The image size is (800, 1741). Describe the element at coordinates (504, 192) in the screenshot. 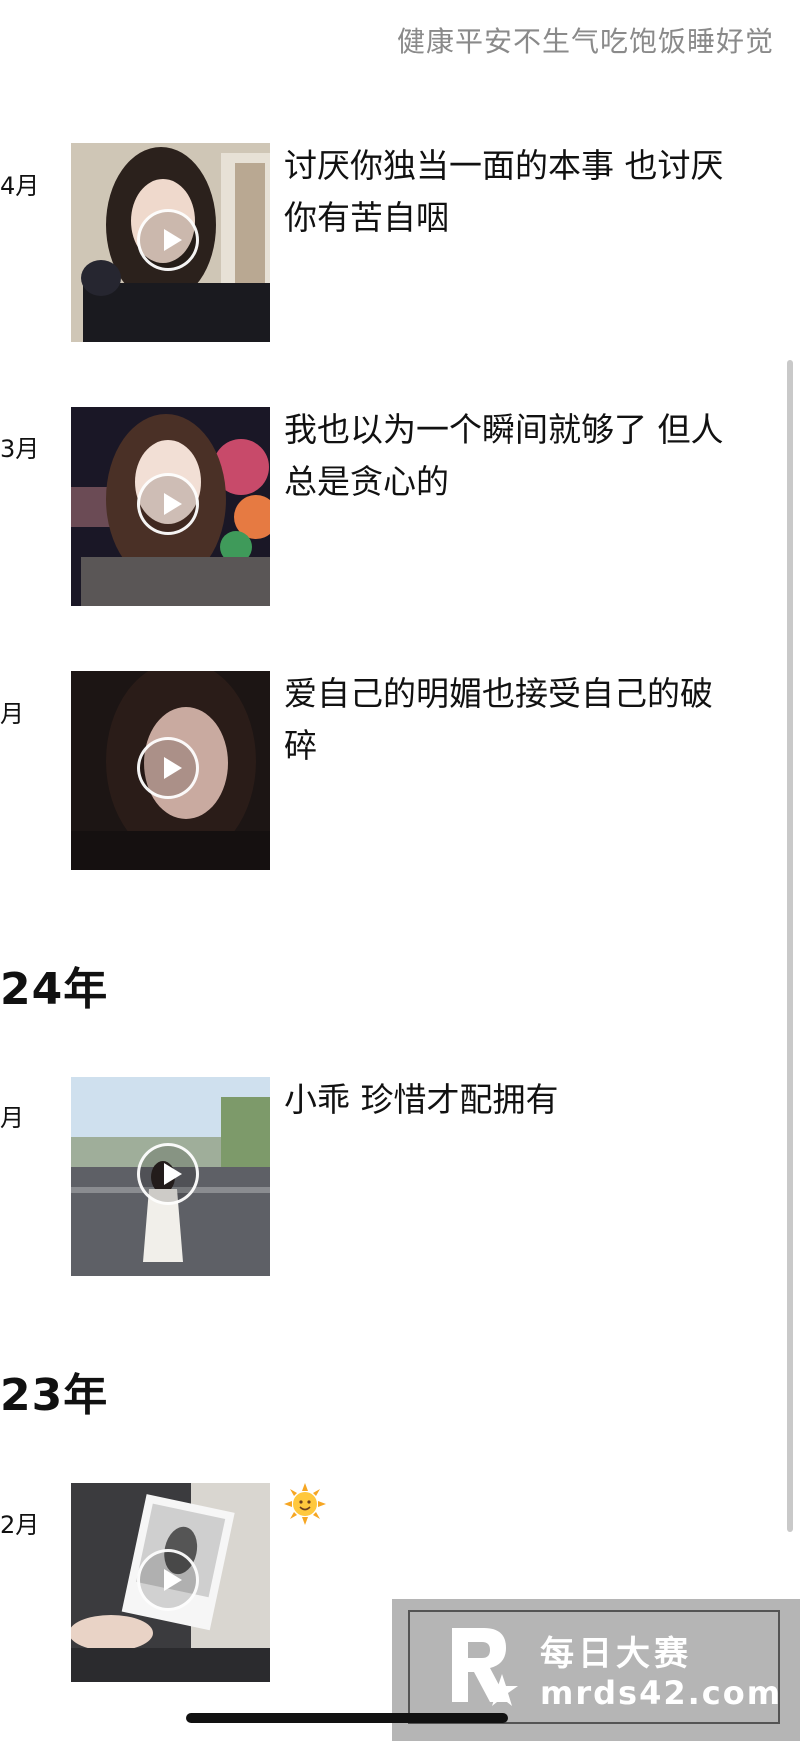

I see `post-caption: 讨厌你独当一面的本事 也讨厌你有苦自咽` at that location.